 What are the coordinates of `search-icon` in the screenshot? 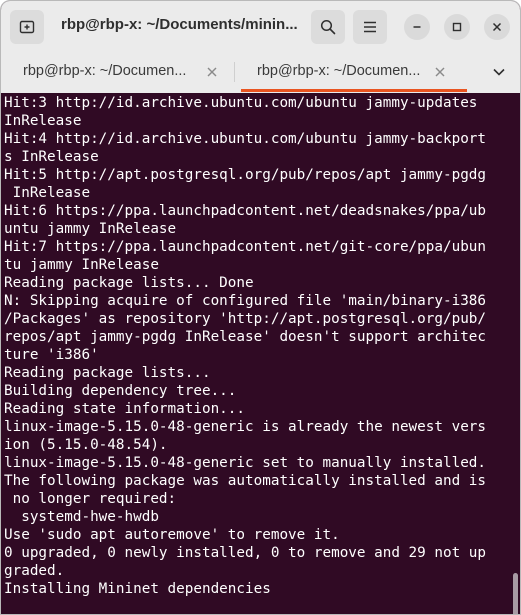 It's located at (328, 27).